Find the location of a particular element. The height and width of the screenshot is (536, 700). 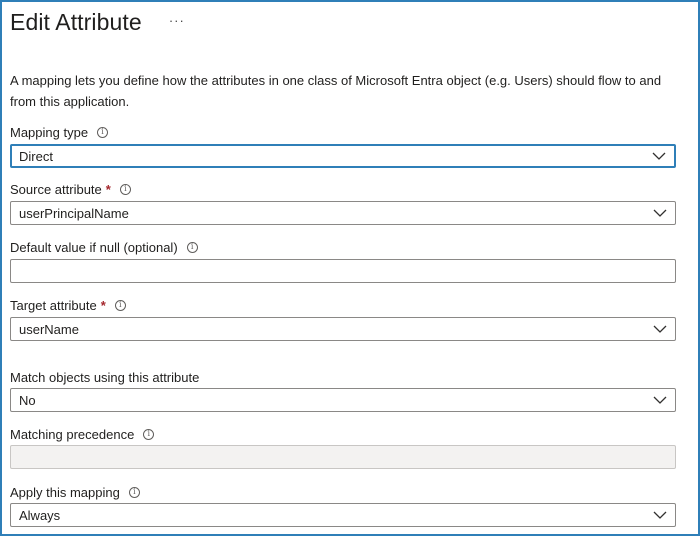

match-objects-label-text: Match objects using this attribute is located at coordinates (105, 377).